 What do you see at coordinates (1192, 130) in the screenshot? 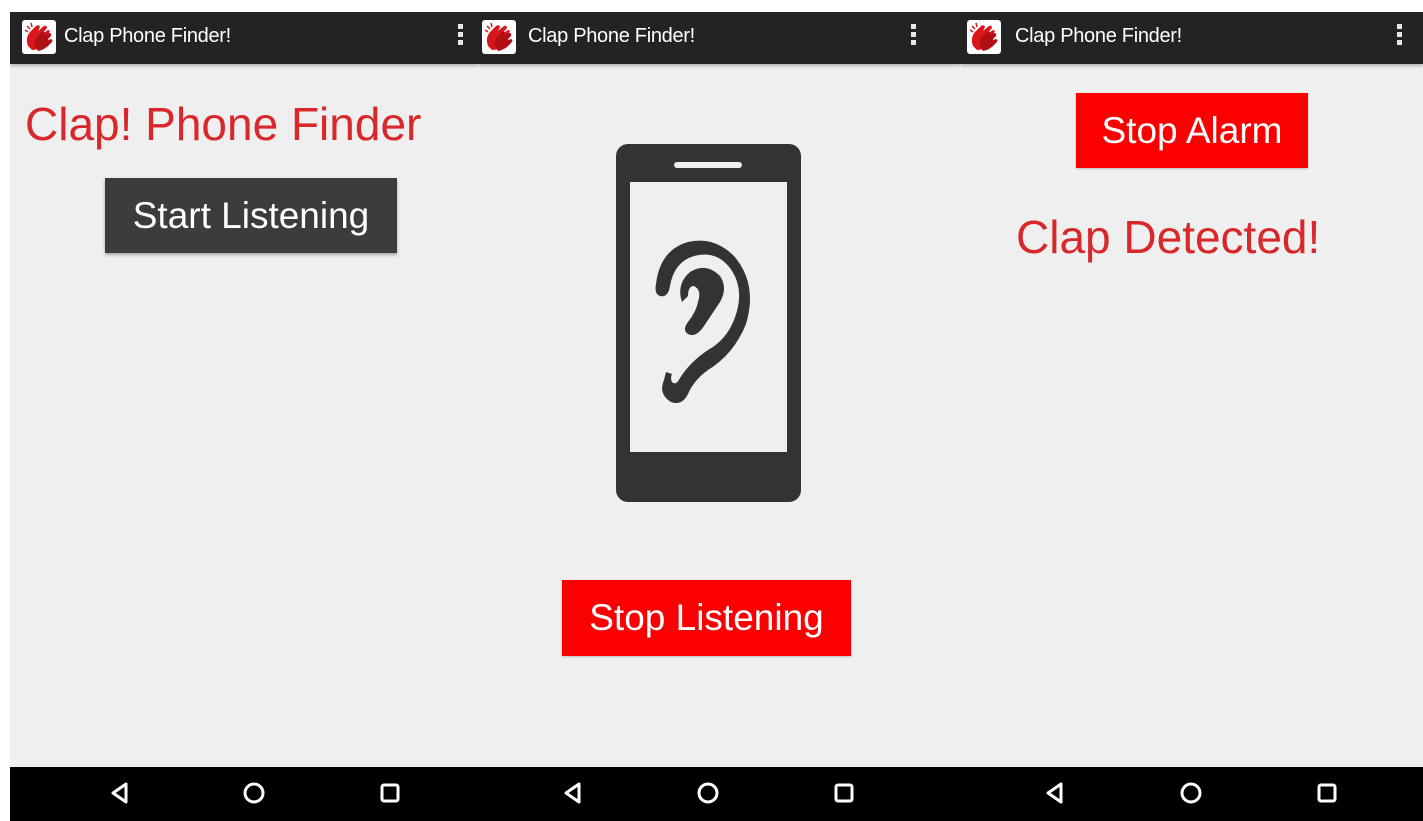
I see `stop-alarm-button: Stop Alarm` at bounding box center [1192, 130].